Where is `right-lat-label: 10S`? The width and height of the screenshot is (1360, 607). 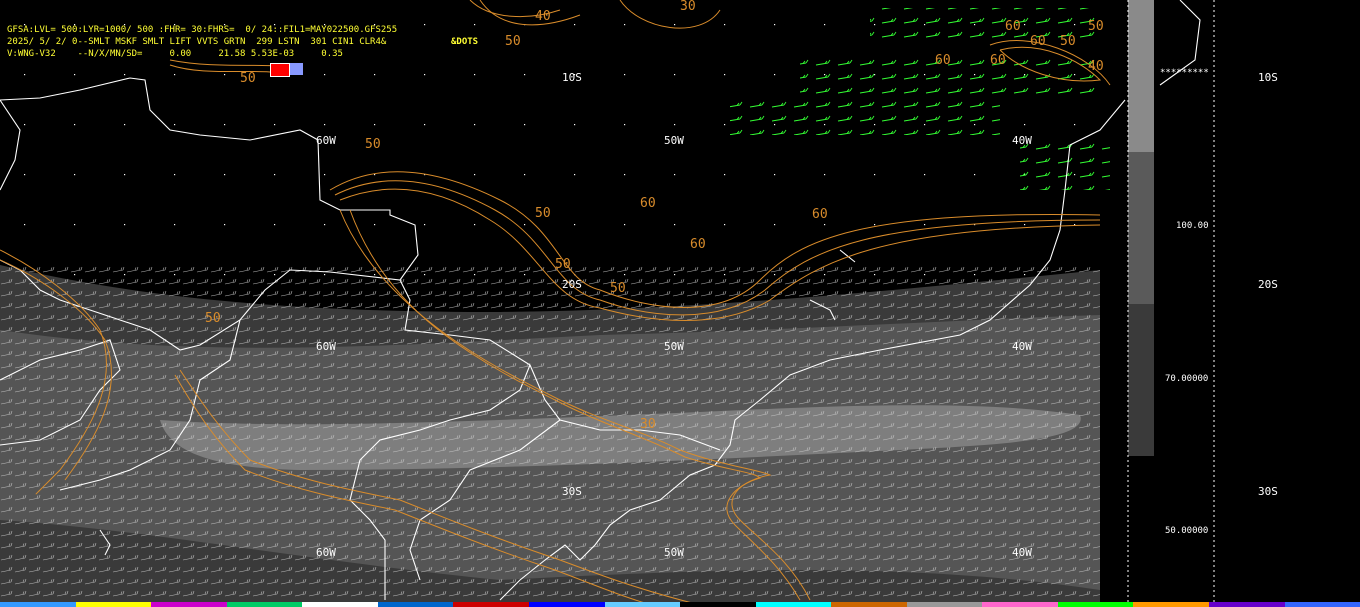
right-lat-label: 10S is located at coordinates (1268, 77).